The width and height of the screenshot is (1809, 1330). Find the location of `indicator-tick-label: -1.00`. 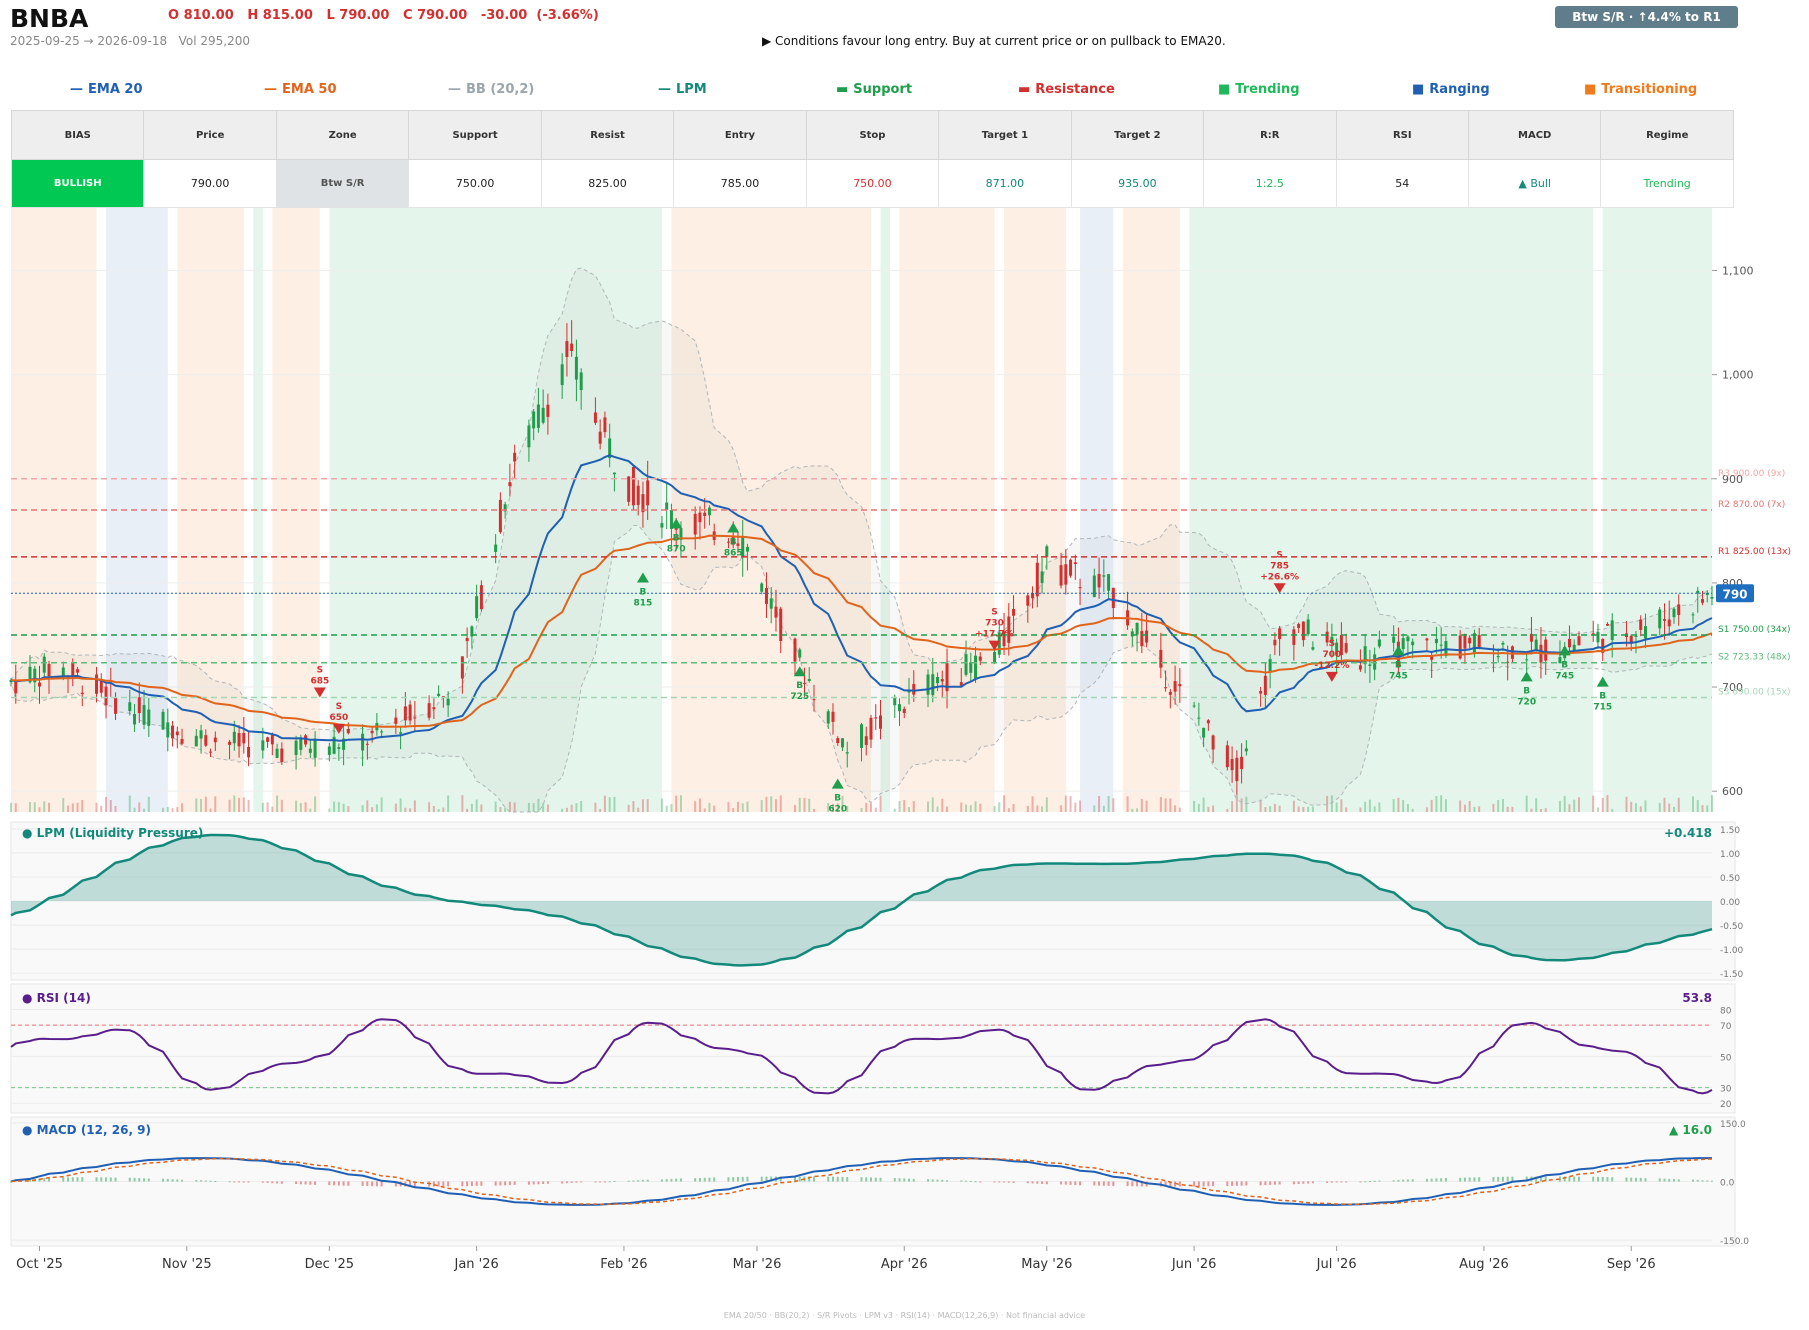

indicator-tick-label: -1.00 is located at coordinates (1732, 951).